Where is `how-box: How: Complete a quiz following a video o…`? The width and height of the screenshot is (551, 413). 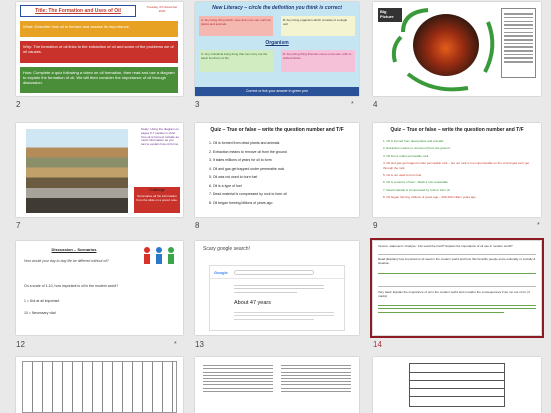
how-box: How: Complete a quiz following a video o… is located at coordinates (99, 80).